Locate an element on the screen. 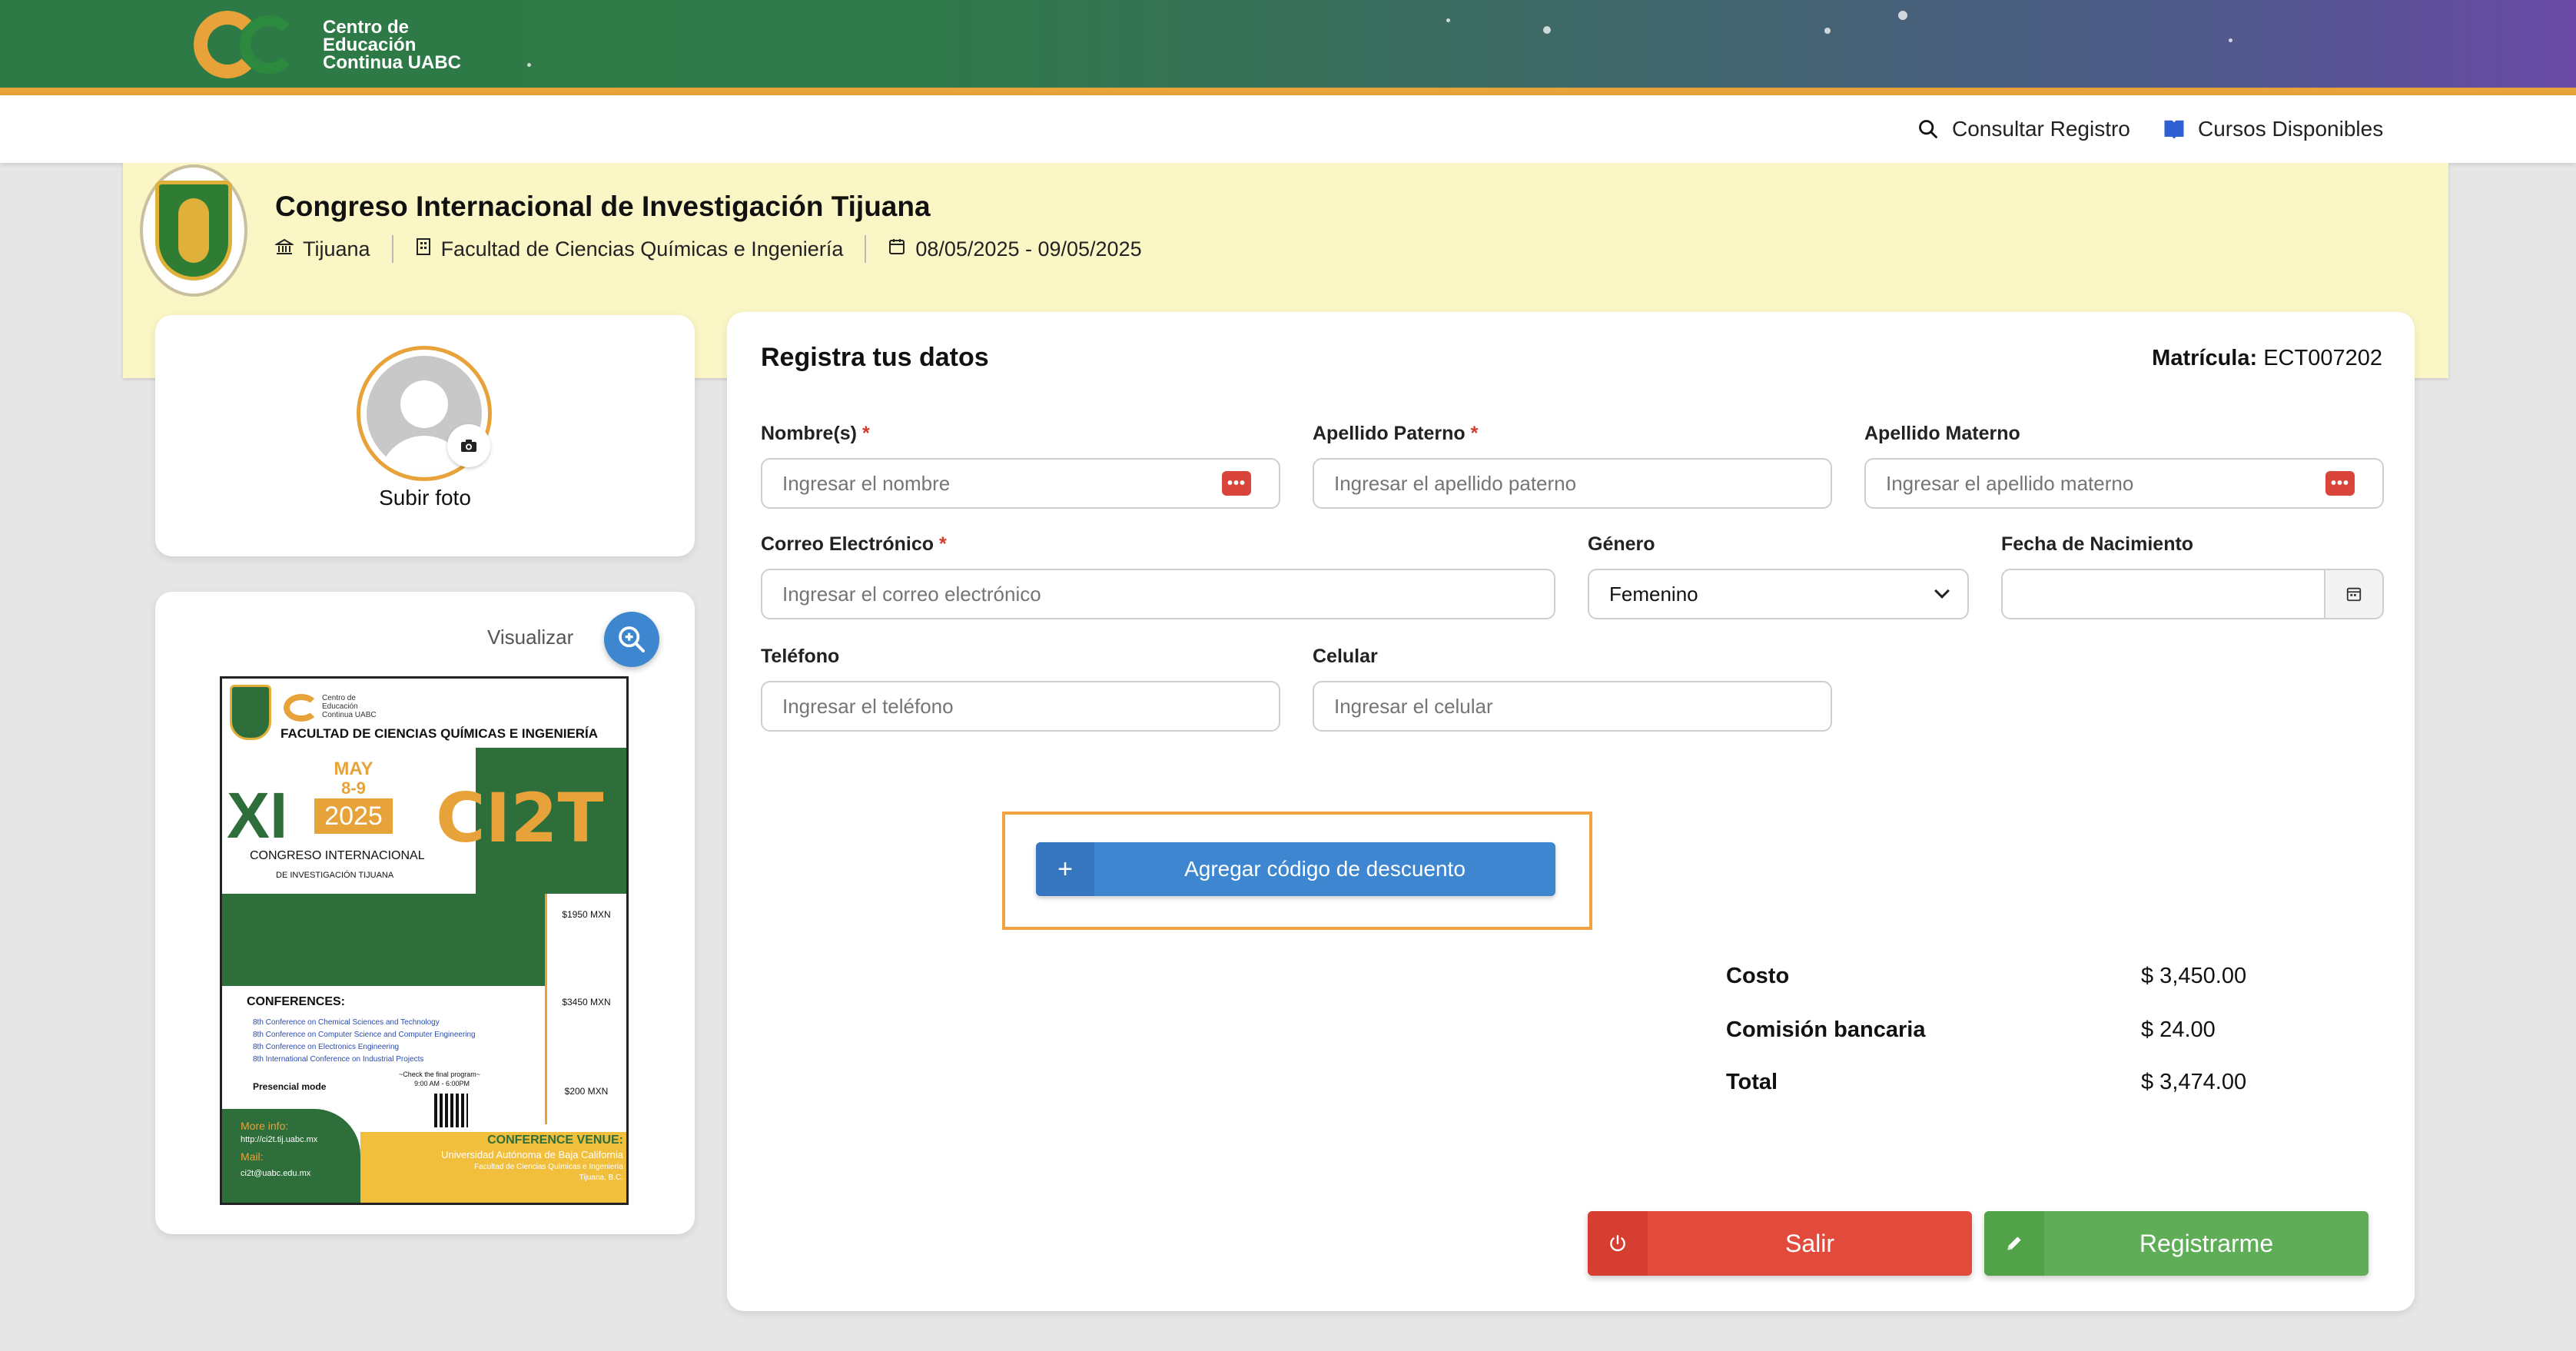 The width and height of the screenshot is (2576, 1351). genero-label: Género is located at coordinates (1621, 544).